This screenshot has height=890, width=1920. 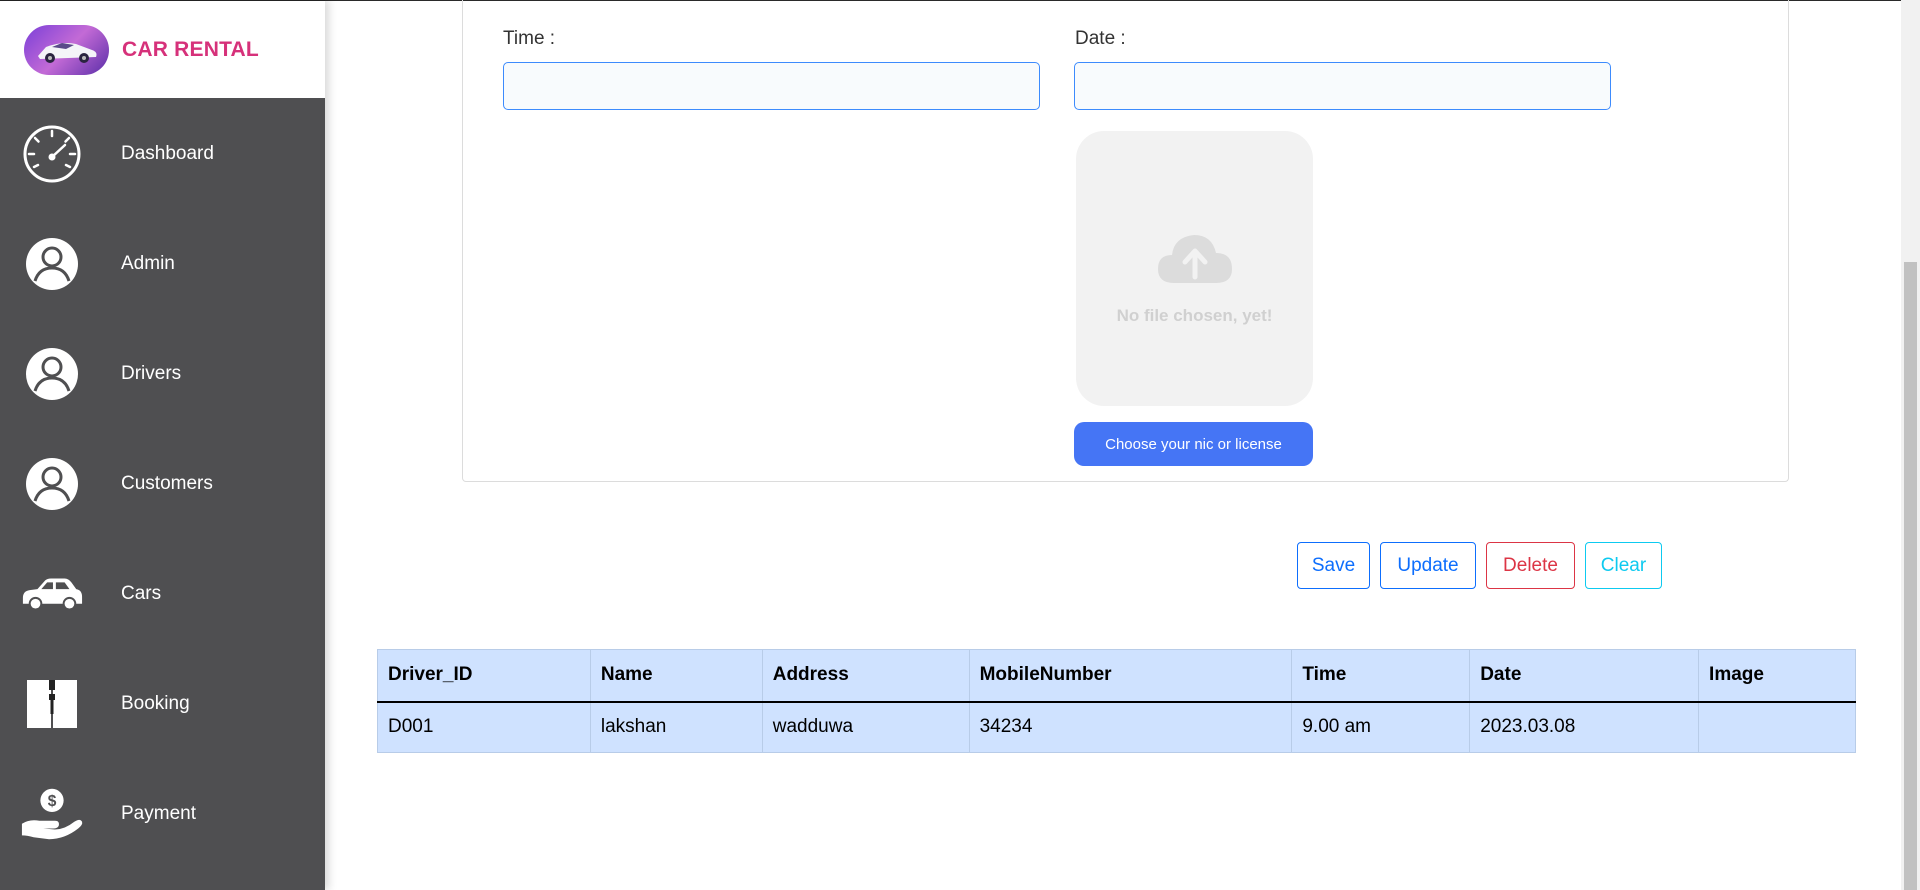 I want to click on sidebar-item-admin: Admin, so click(x=162, y=264).